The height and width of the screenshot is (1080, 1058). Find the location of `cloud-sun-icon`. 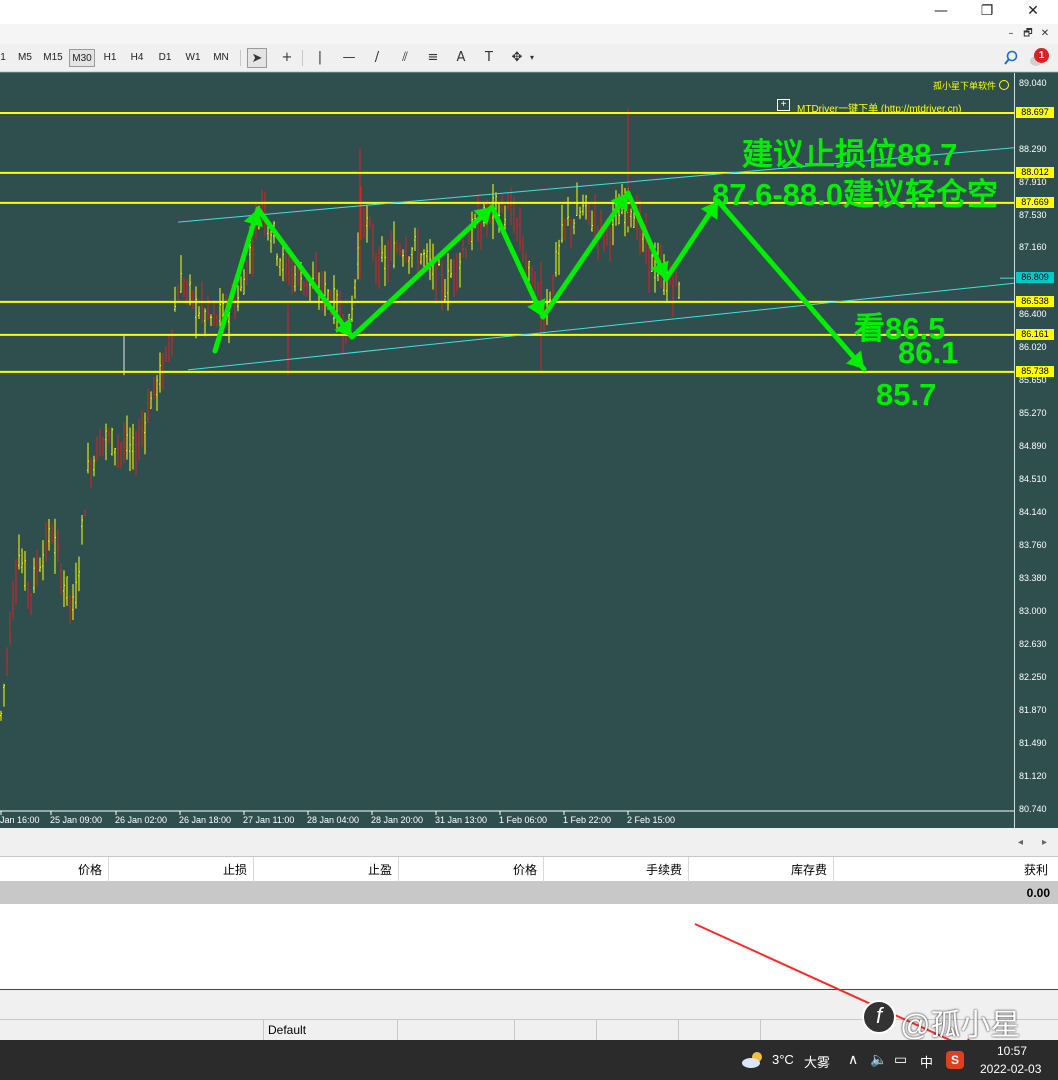

cloud-sun-icon is located at coordinates (753, 1060).